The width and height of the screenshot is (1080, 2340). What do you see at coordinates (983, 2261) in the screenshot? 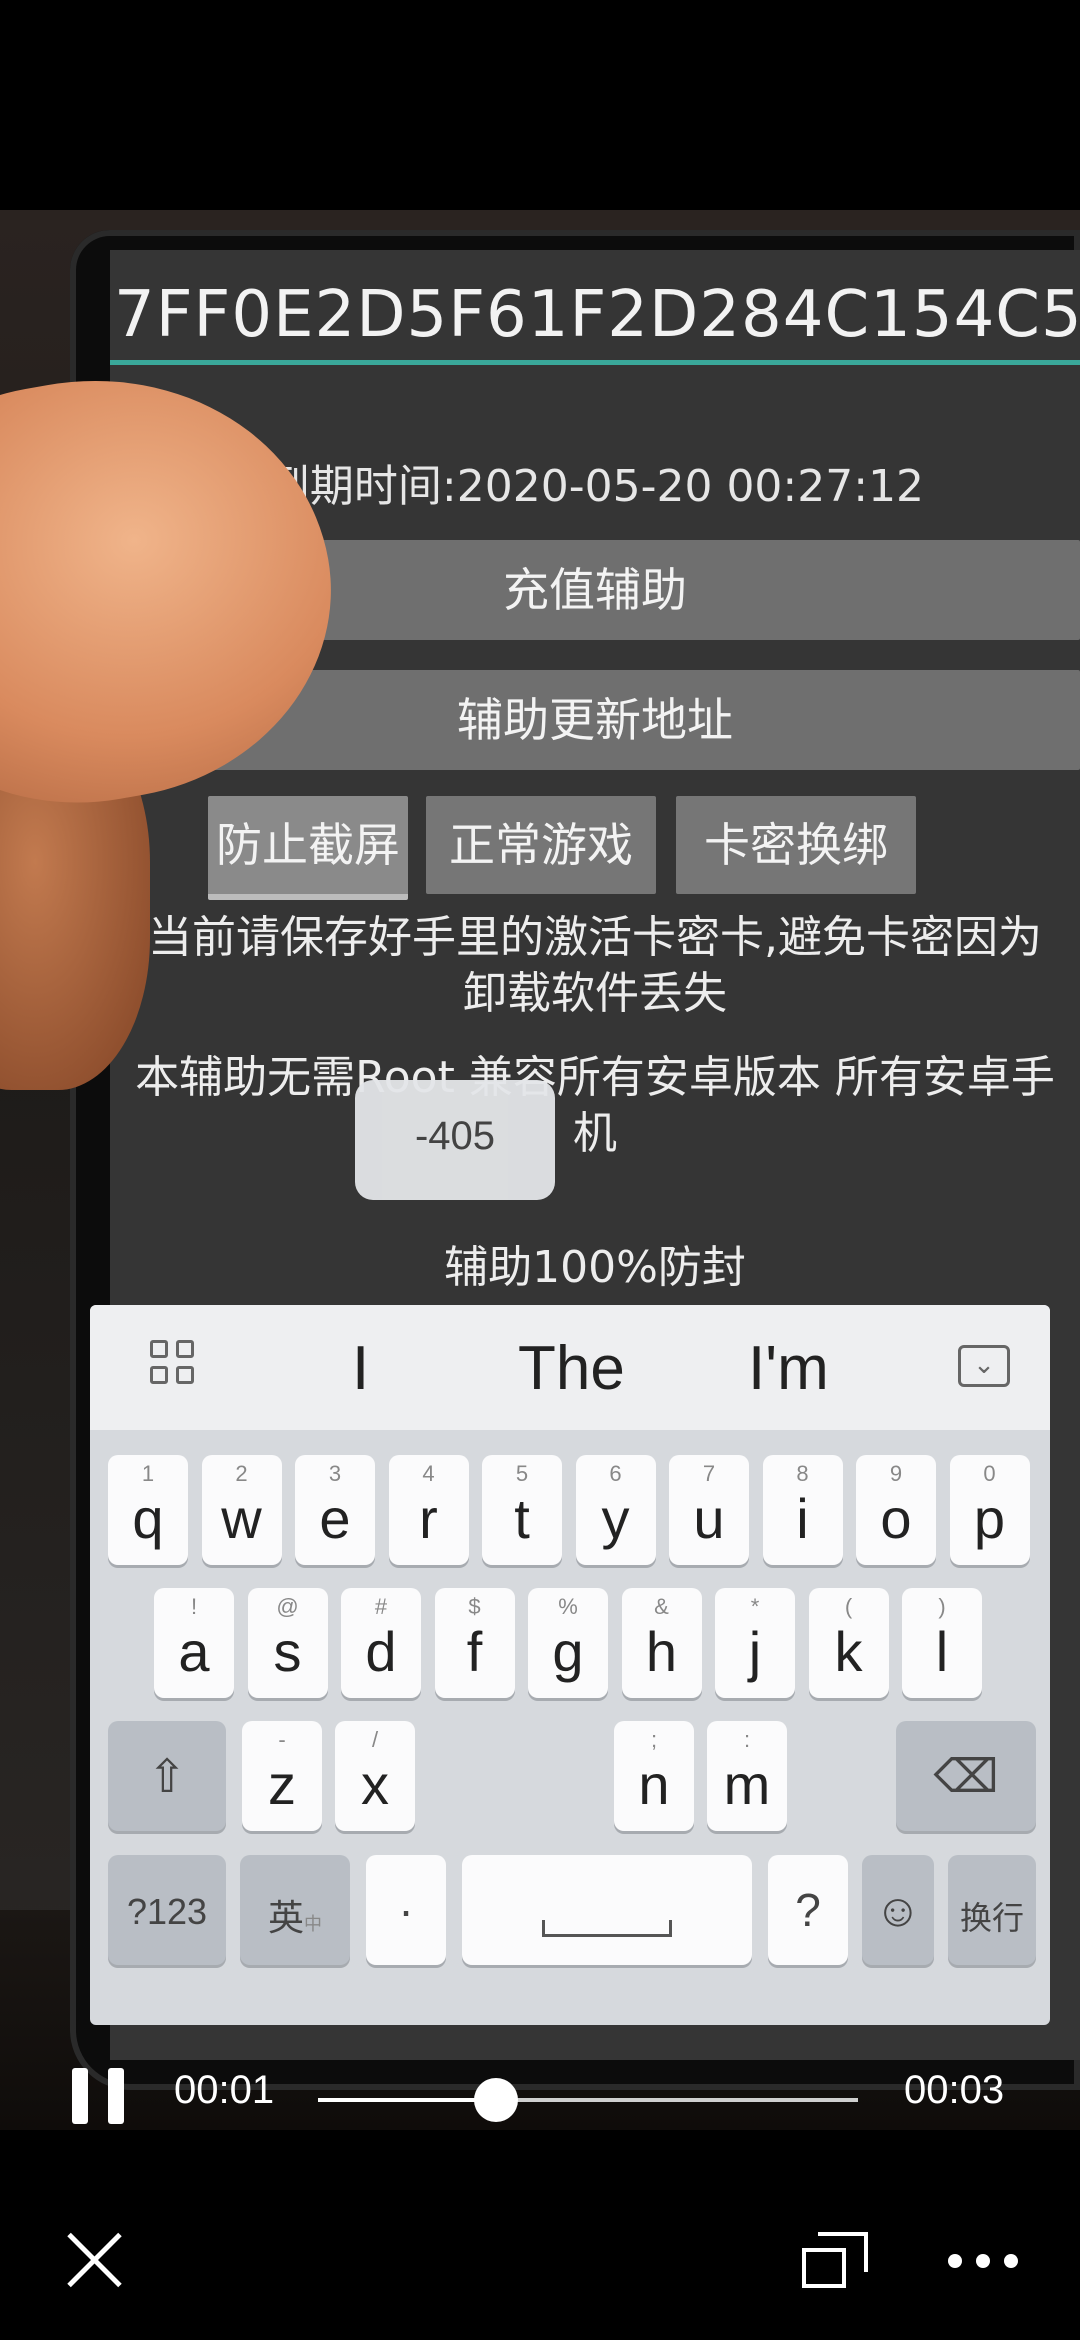
I see `more-options-icon` at bounding box center [983, 2261].